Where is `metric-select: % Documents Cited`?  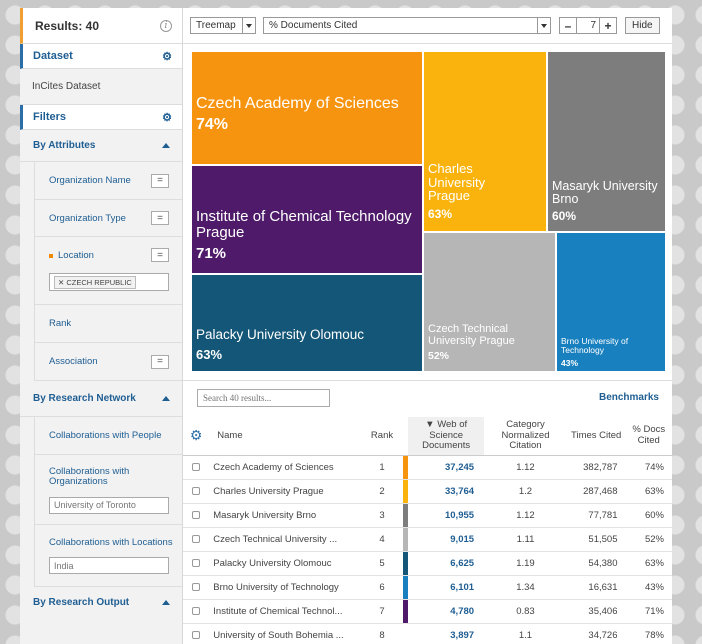
metric-select: % Documents Cited is located at coordinates (407, 25).